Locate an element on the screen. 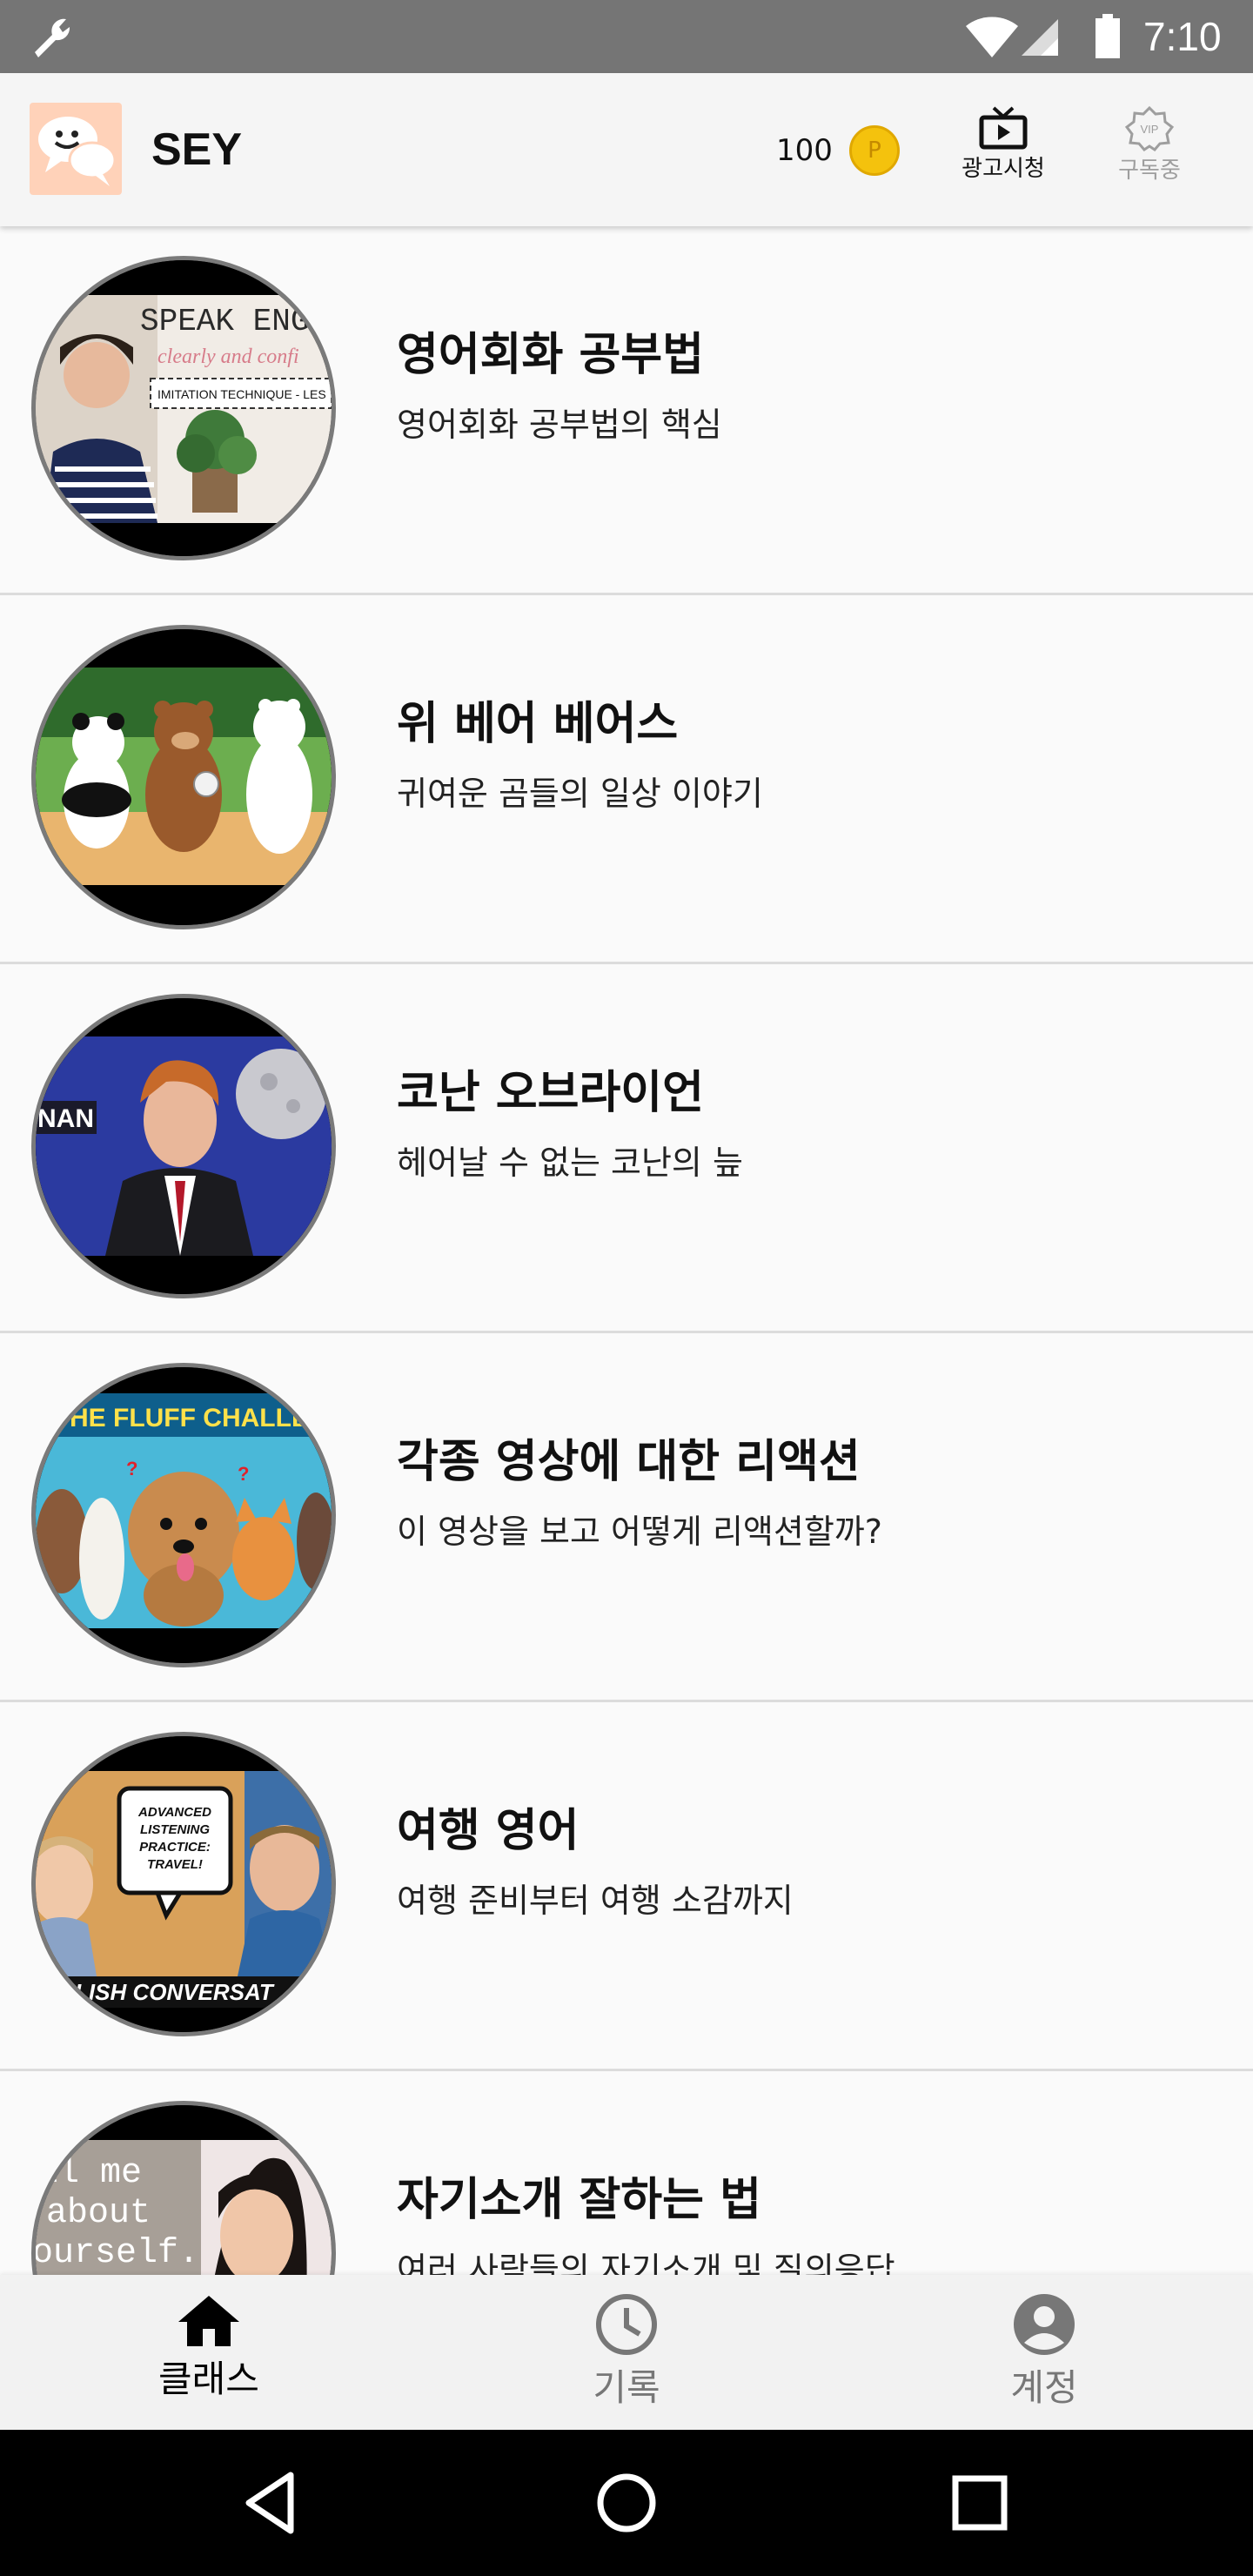  class-title: 여행 영어 is located at coordinates (488, 1831).